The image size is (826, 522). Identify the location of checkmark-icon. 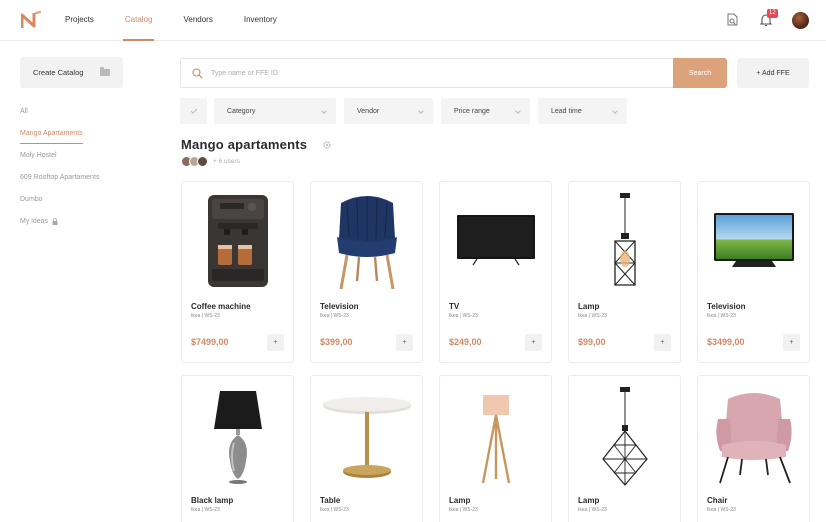
(193, 111).